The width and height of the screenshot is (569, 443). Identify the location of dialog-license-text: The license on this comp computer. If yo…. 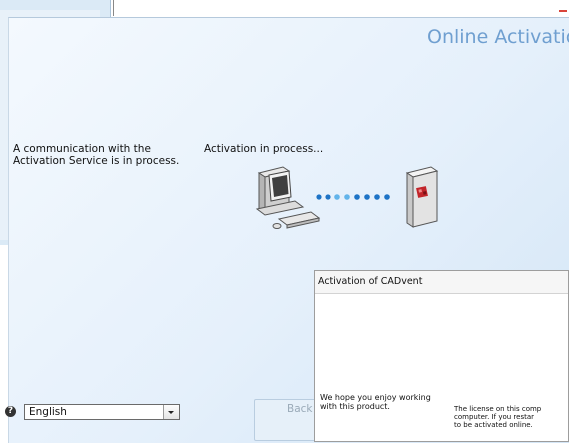
(511, 417).